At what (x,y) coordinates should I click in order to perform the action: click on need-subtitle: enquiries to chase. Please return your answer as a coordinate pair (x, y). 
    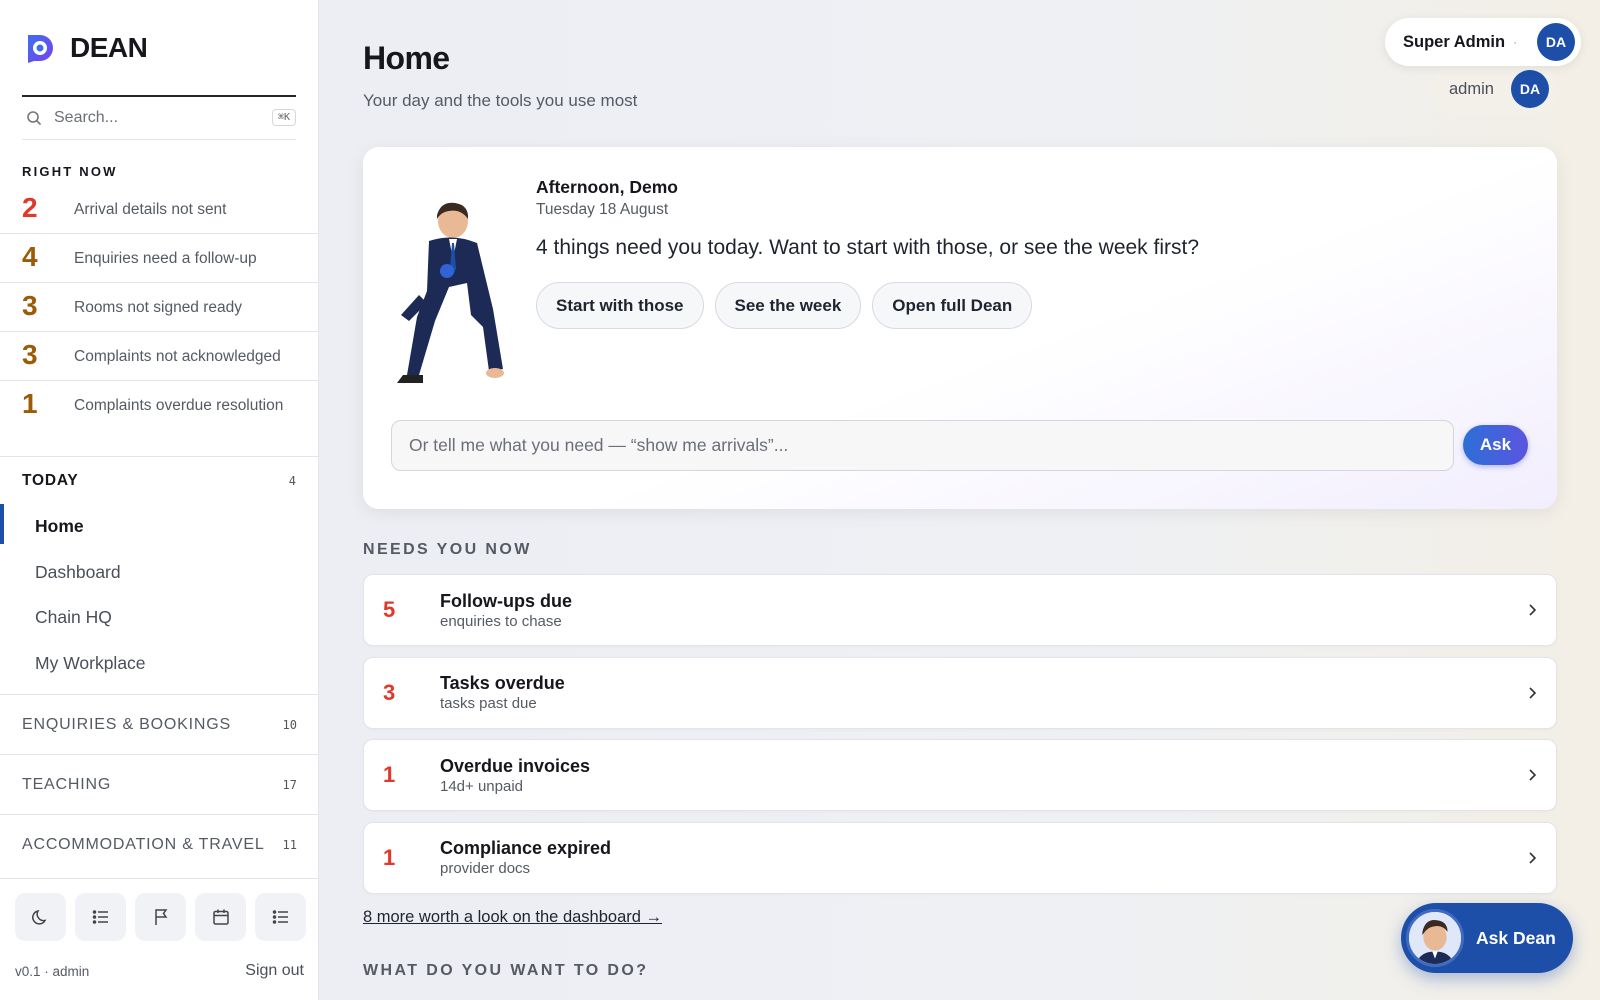
    Looking at the image, I should click on (501, 621).